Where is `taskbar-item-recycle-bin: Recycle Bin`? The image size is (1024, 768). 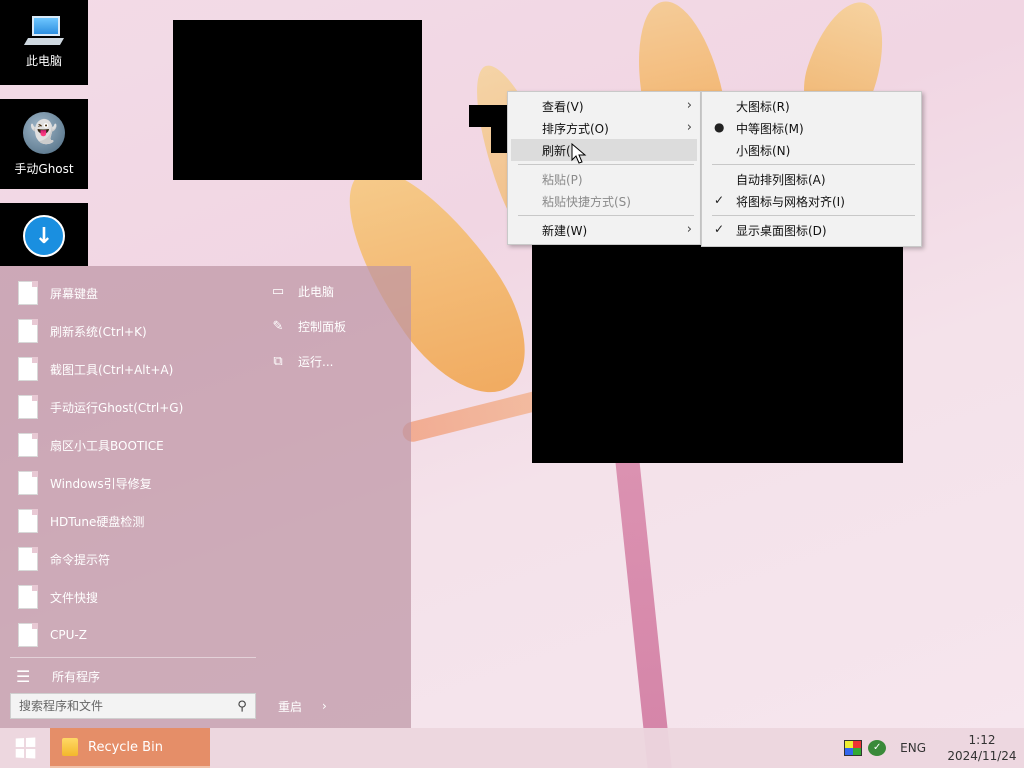
taskbar-item-recycle-bin: Recycle Bin is located at coordinates (130, 748).